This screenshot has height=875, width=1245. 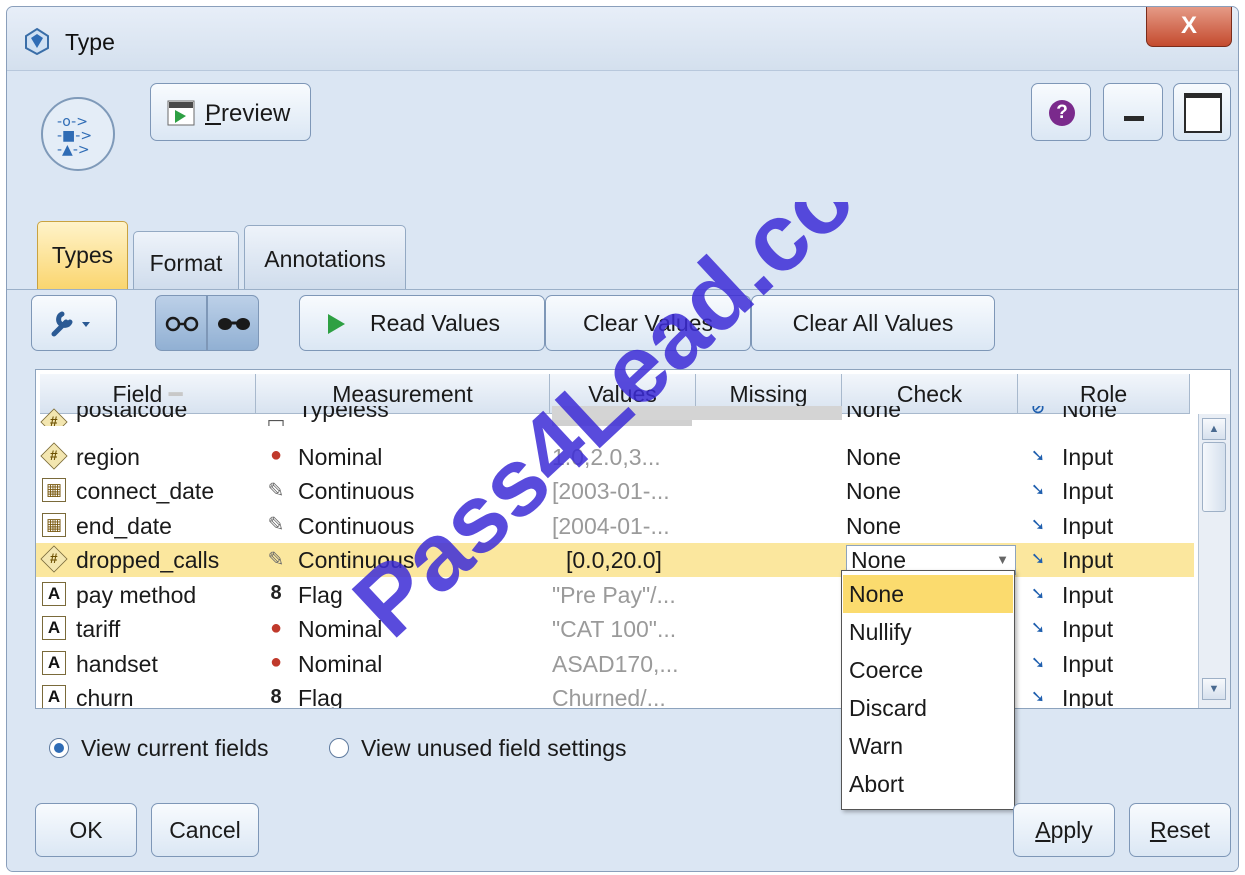 I want to click on values-cell: [0.0,20.0], so click(x=614, y=560).